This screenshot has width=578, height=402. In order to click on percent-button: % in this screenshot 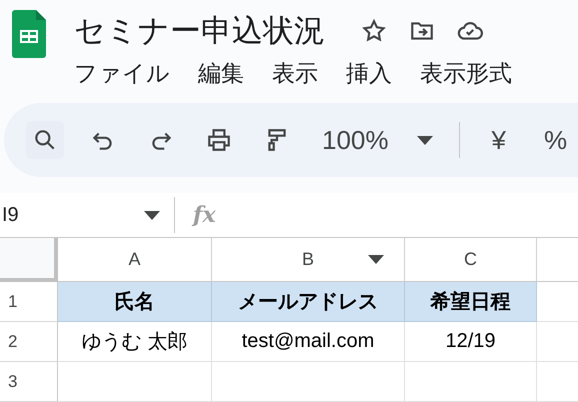, I will do `click(556, 140)`.